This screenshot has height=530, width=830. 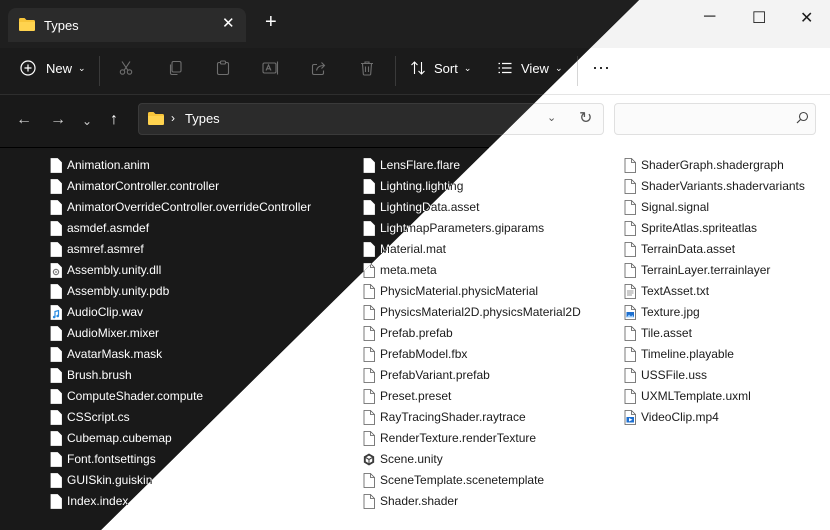 What do you see at coordinates (173, 118) in the screenshot?
I see `breadcrumb-chevron-icon: ›` at bounding box center [173, 118].